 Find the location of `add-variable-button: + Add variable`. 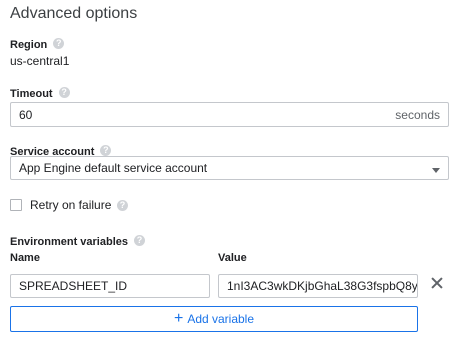

add-variable-button: + Add variable is located at coordinates (214, 319).